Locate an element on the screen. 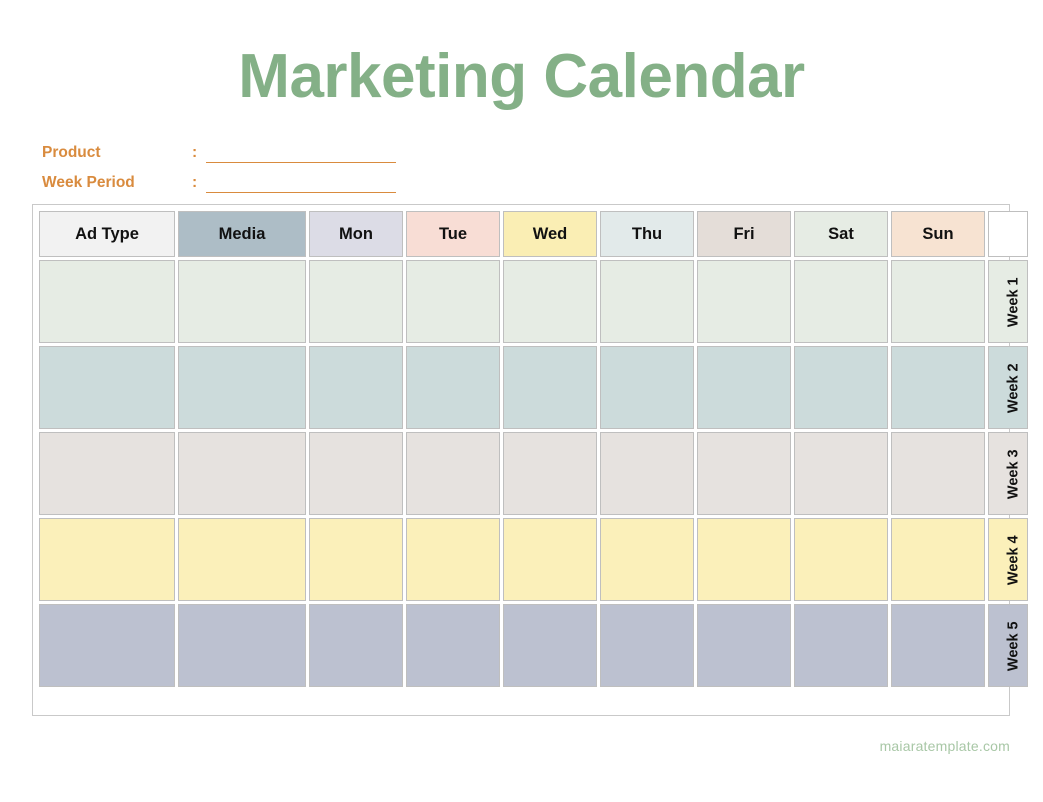  cell-r5-c6 is located at coordinates (647, 645).